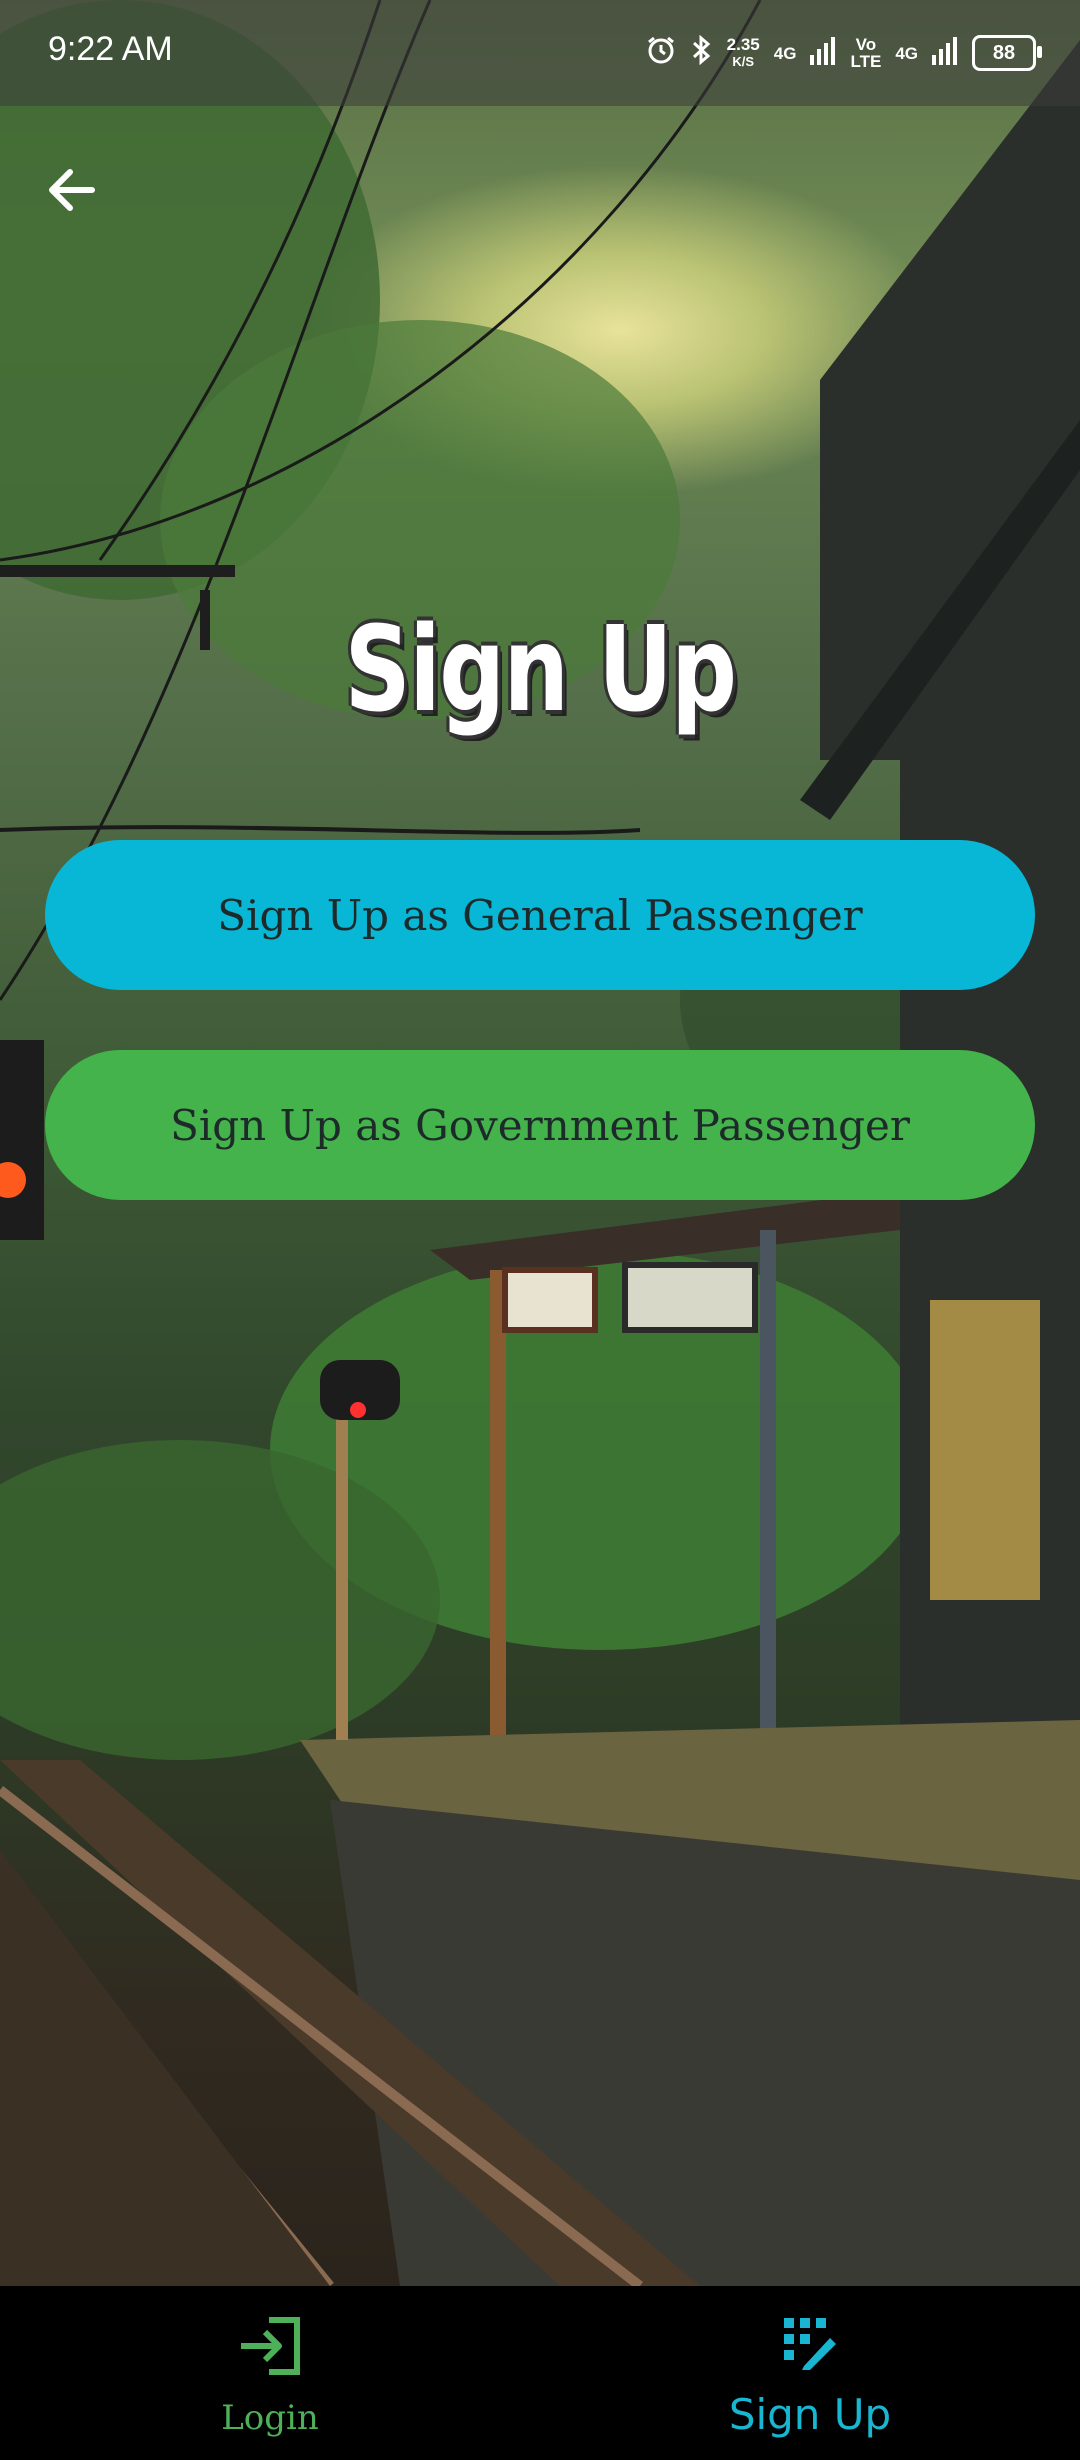 The height and width of the screenshot is (2460, 1080). I want to click on signup-general-label: Sign Up as General Passenger, so click(540, 915).